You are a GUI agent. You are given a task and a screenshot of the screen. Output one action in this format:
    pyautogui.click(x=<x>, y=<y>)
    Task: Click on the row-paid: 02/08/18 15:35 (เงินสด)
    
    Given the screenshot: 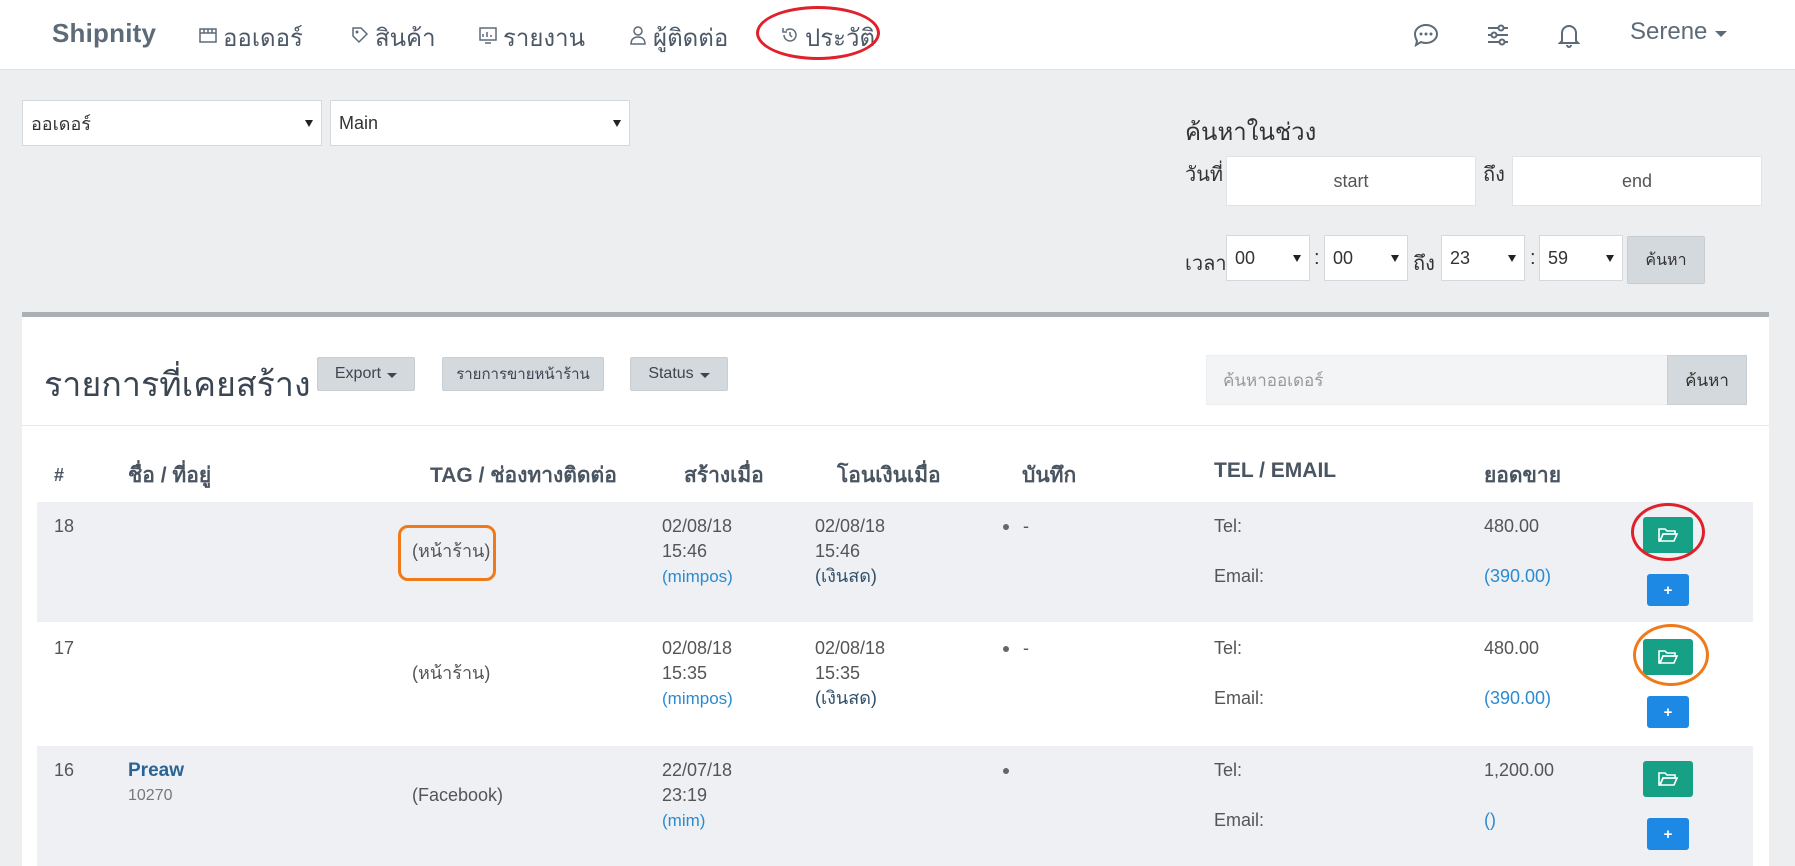 What is the action you would take?
    pyautogui.click(x=850, y=673)
    